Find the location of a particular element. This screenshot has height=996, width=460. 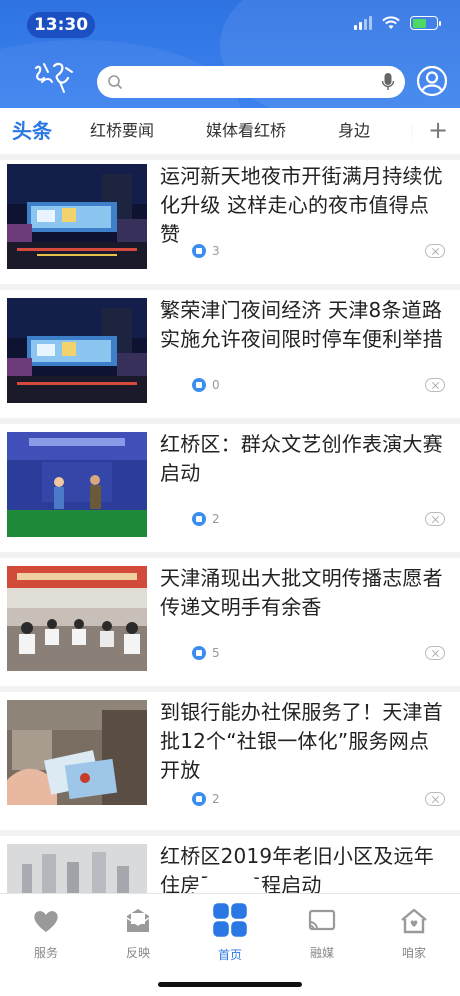

nav-media: 融媒 is located at coordinates (322, 933).